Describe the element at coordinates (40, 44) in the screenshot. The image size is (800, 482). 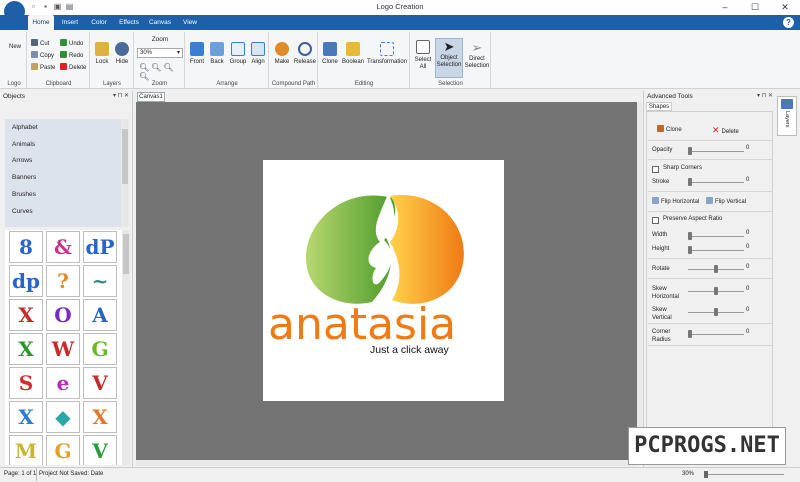
I see `cut-button: Cut` at that location.